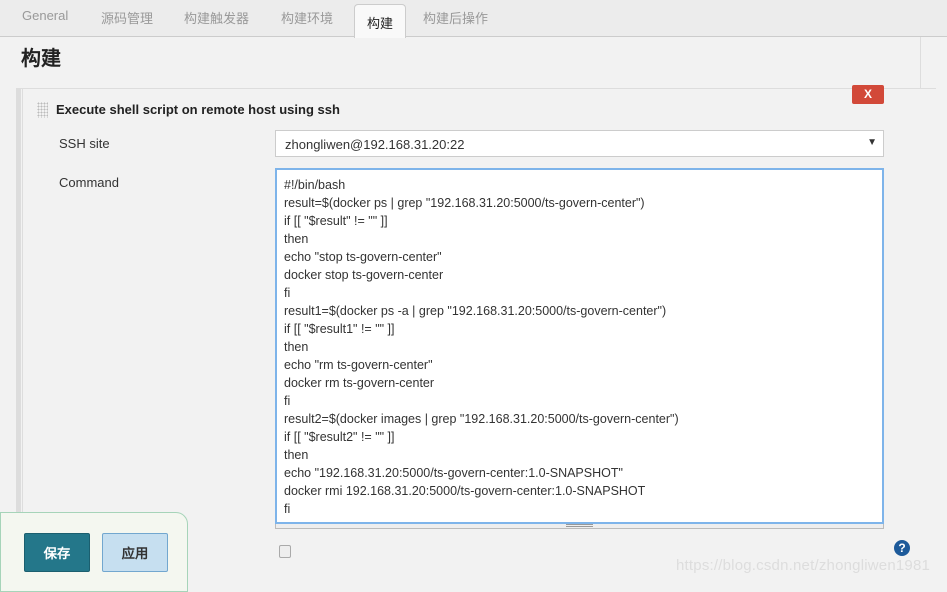  What do you see at coordinates (84, 143) in the screenshot?
I see `ssh-site-label: SSH site` at bounding box center [84, 143].